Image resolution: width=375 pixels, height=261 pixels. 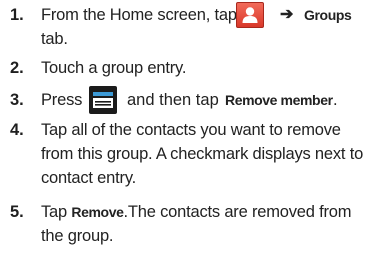 What do you see at coordinates (279, 100) in the screenshot?
I see `remove-member-label: Remove member` at bounding box center [279, 100].